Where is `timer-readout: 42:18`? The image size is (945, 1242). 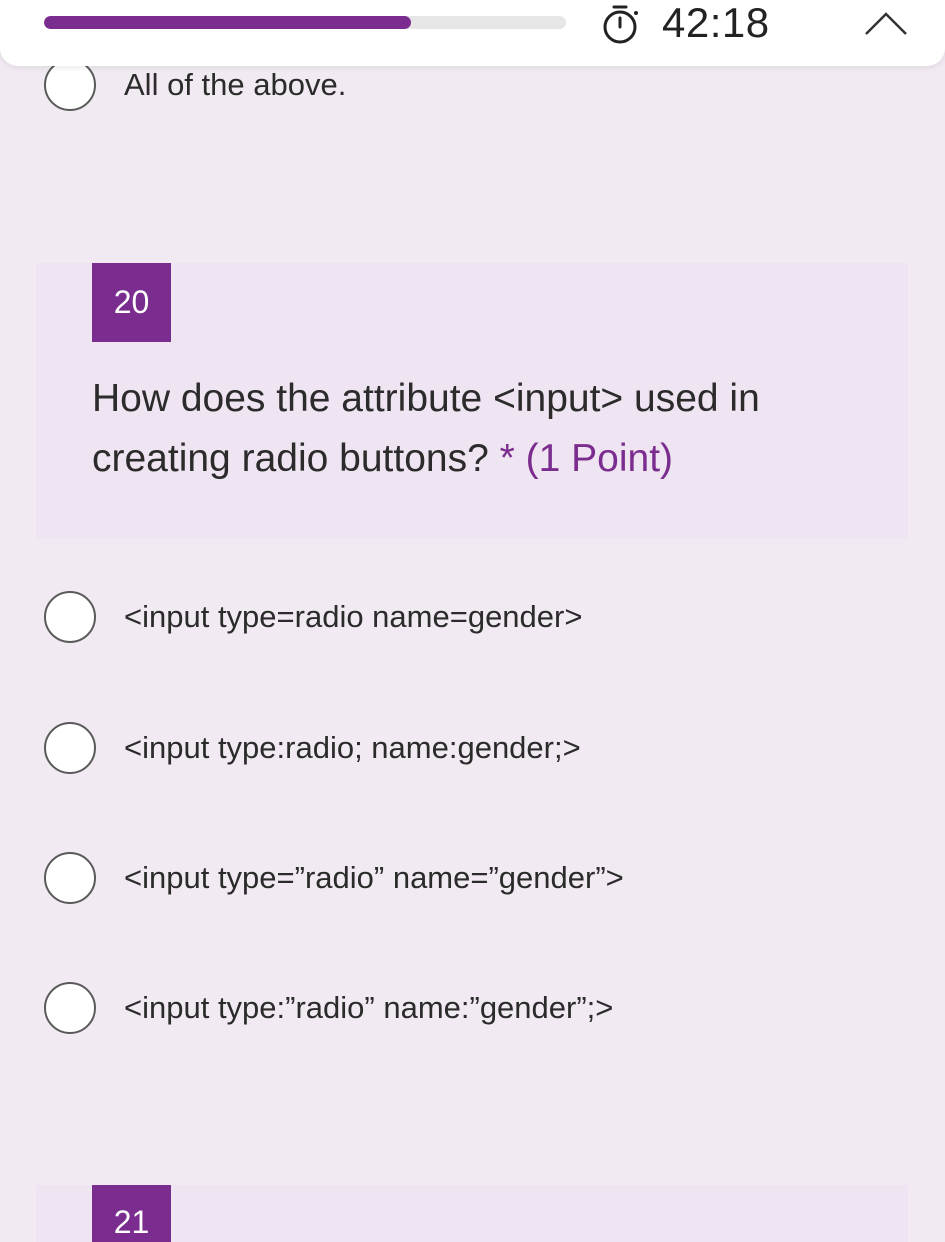
timer-readout: 42:18 is located at coordinates (716, 23).